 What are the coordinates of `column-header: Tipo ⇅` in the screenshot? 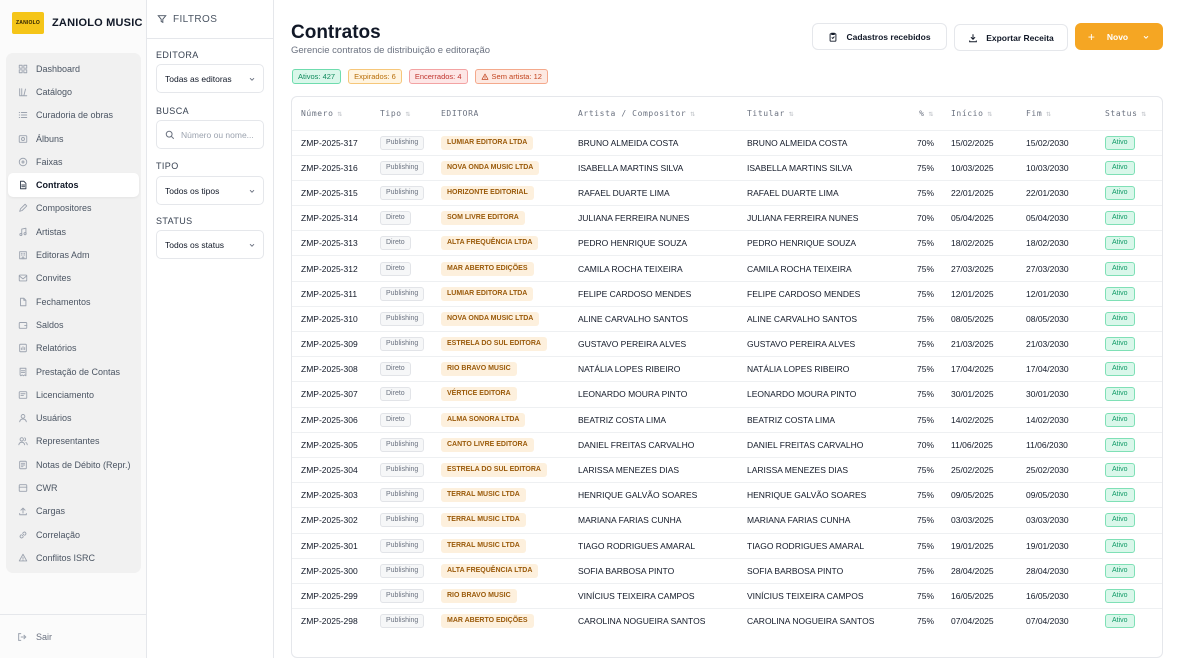 It's located at (401, 113).